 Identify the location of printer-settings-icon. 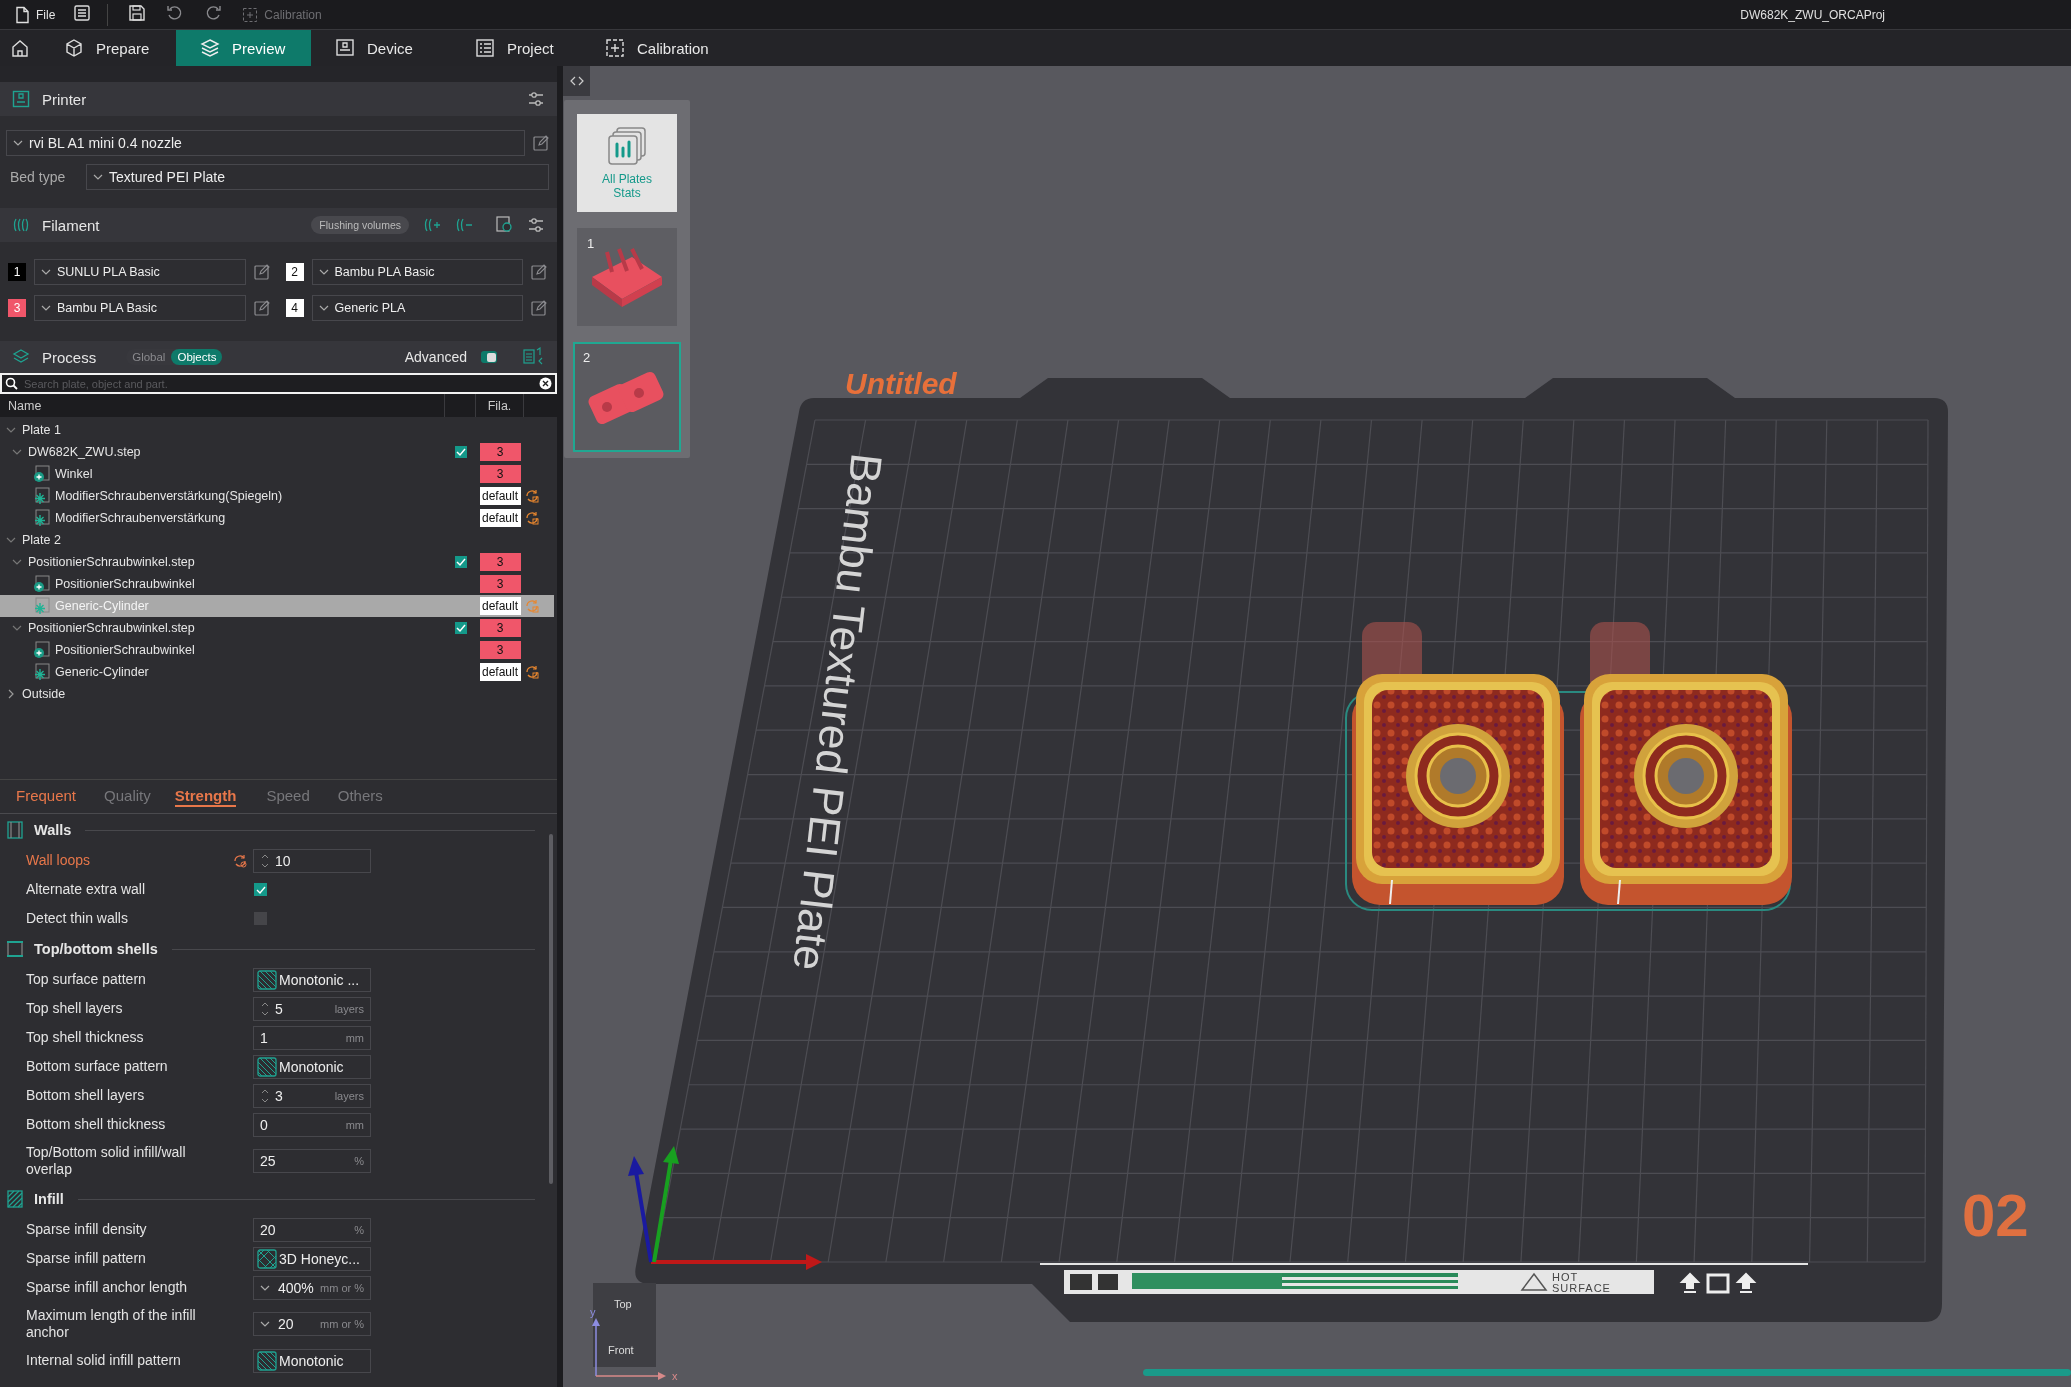
(536, 99).